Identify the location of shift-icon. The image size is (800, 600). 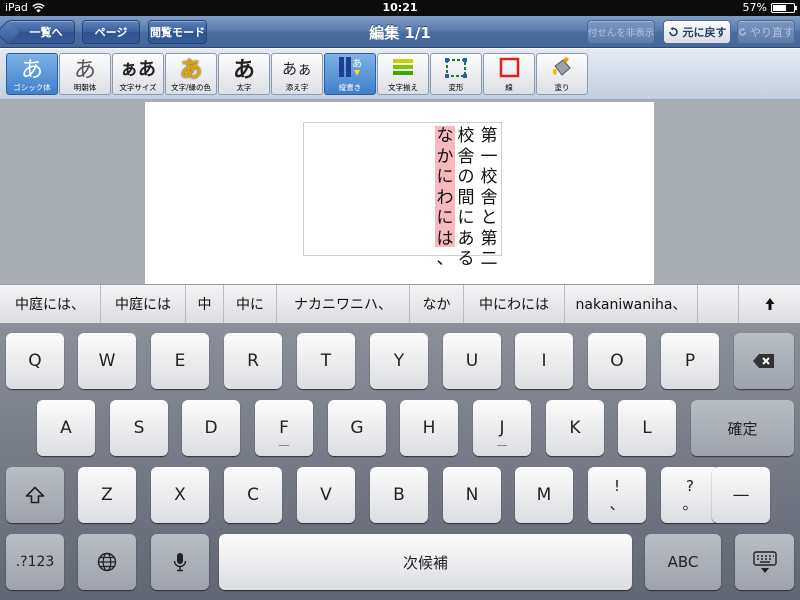
(35, 495).